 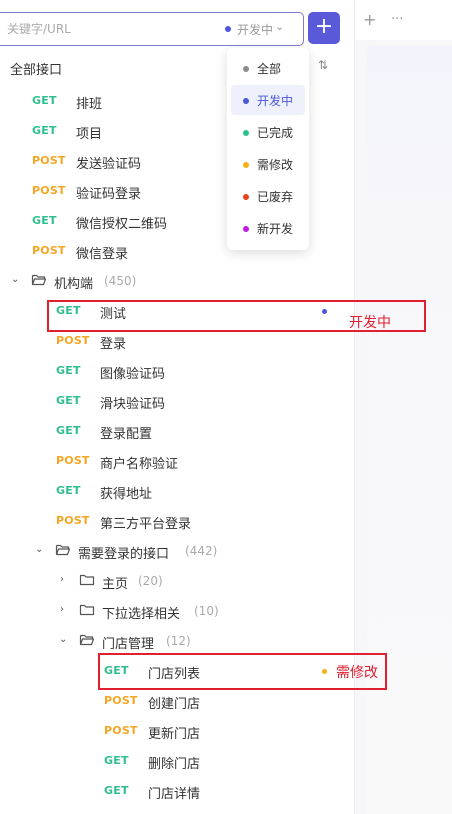 I want to click on status-option-all: 全部, so click(x=268, y=68).